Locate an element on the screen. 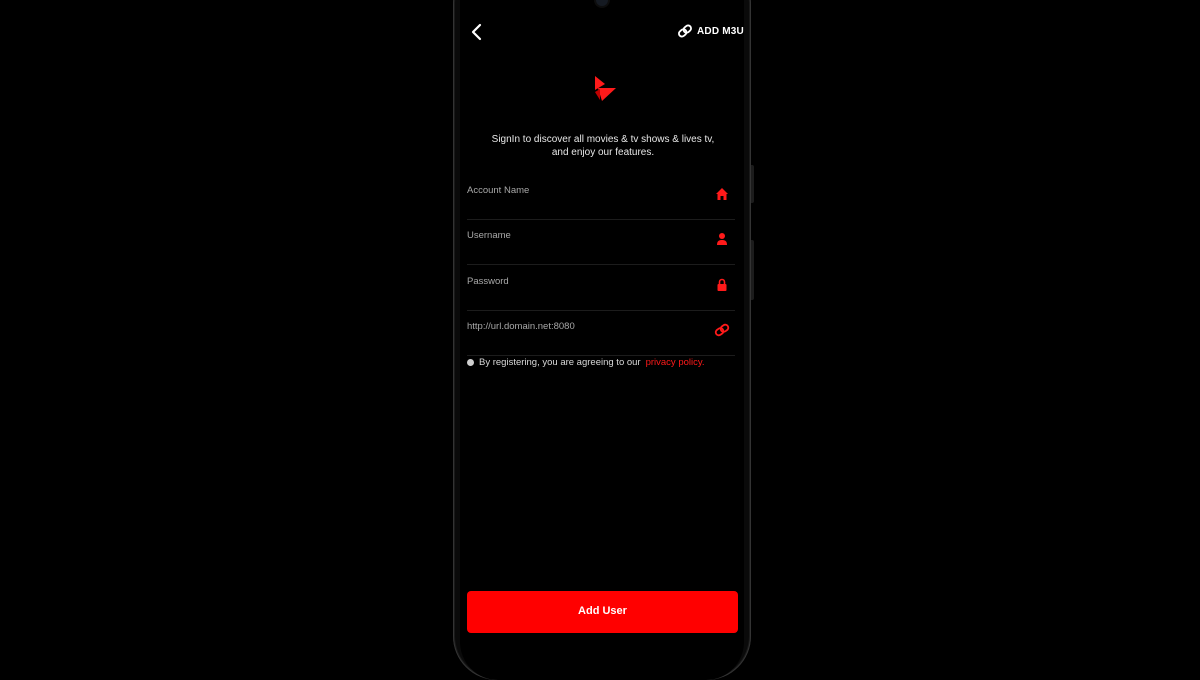  account-name-field: Account Name is located at coordinates (601, 202).